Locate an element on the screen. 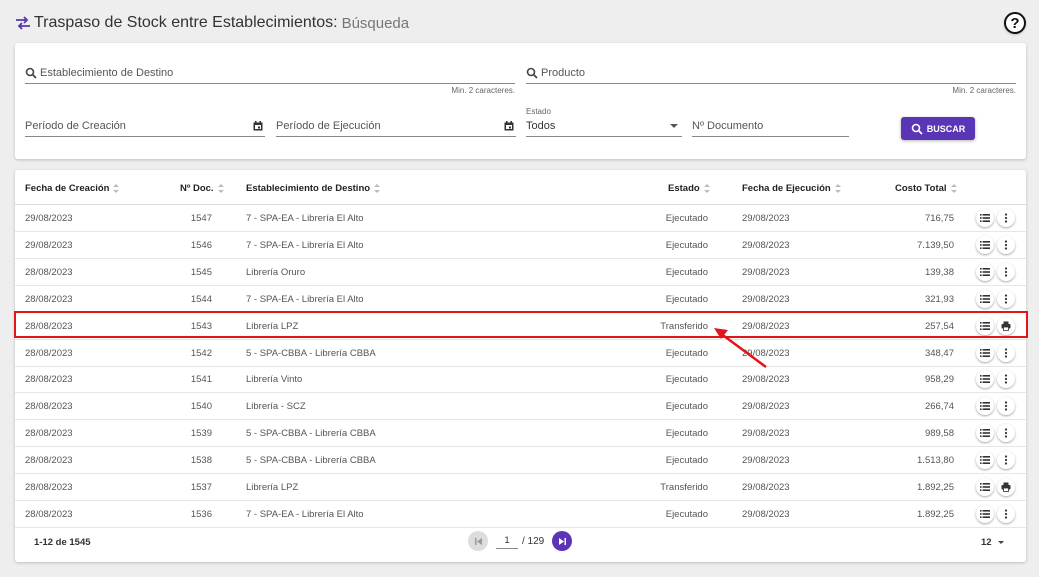 The height and width of the screenshot is (577, 1039). rows-per-page-select: 12 is located at coordinates (992, 542).